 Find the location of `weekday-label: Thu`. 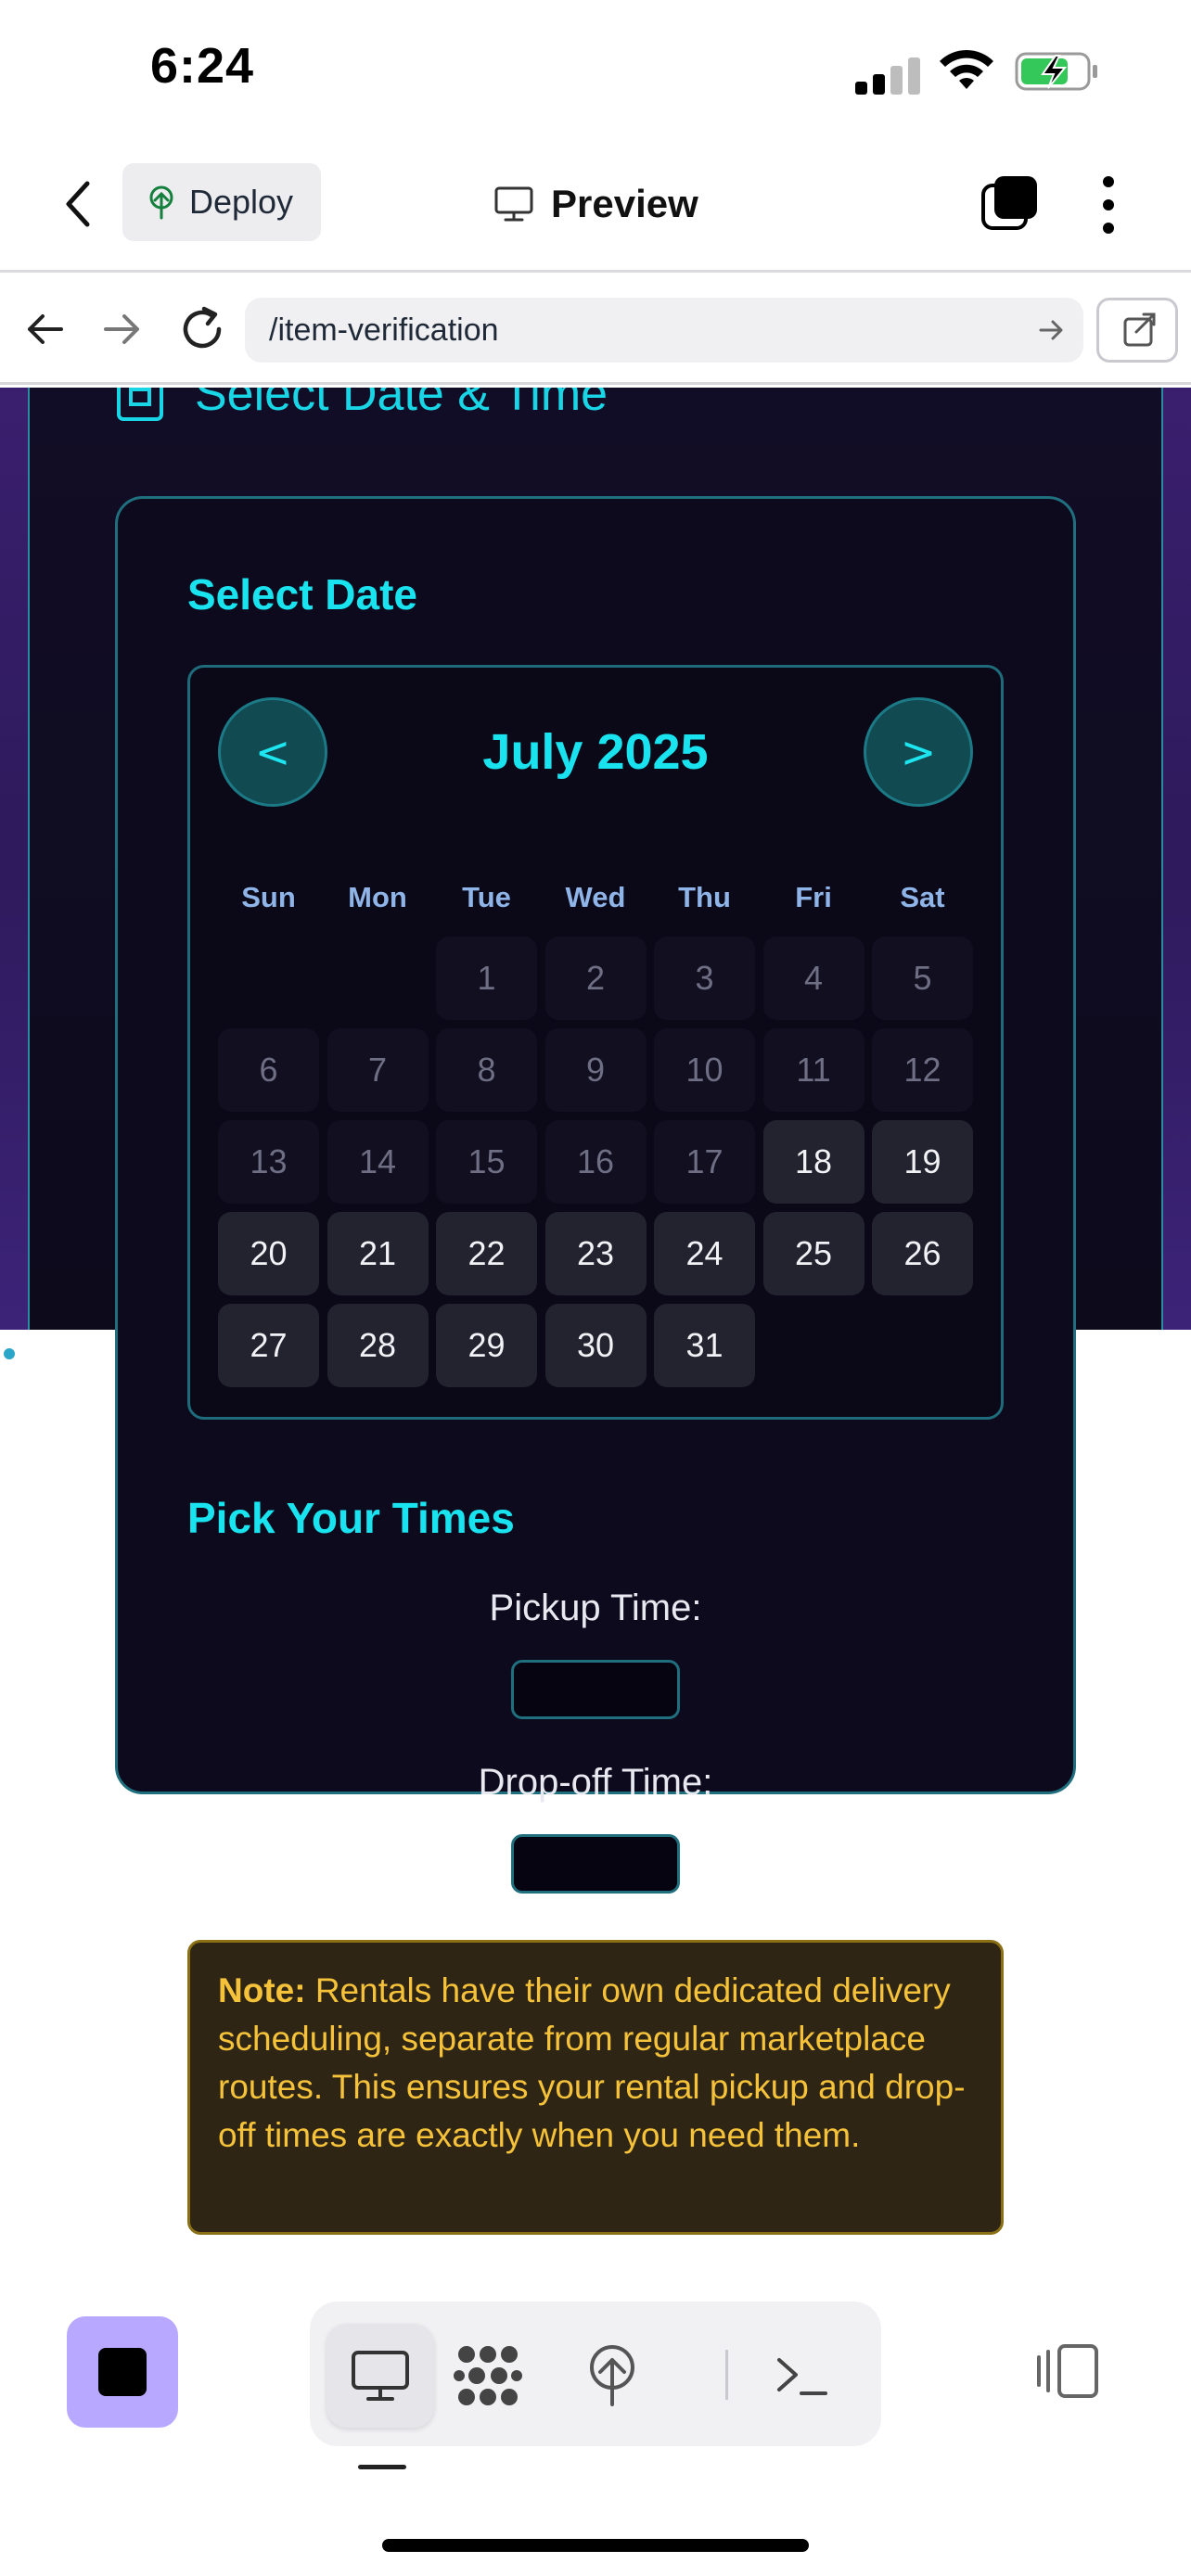

weekday-label: Thu is located at coordinates (704, 897).